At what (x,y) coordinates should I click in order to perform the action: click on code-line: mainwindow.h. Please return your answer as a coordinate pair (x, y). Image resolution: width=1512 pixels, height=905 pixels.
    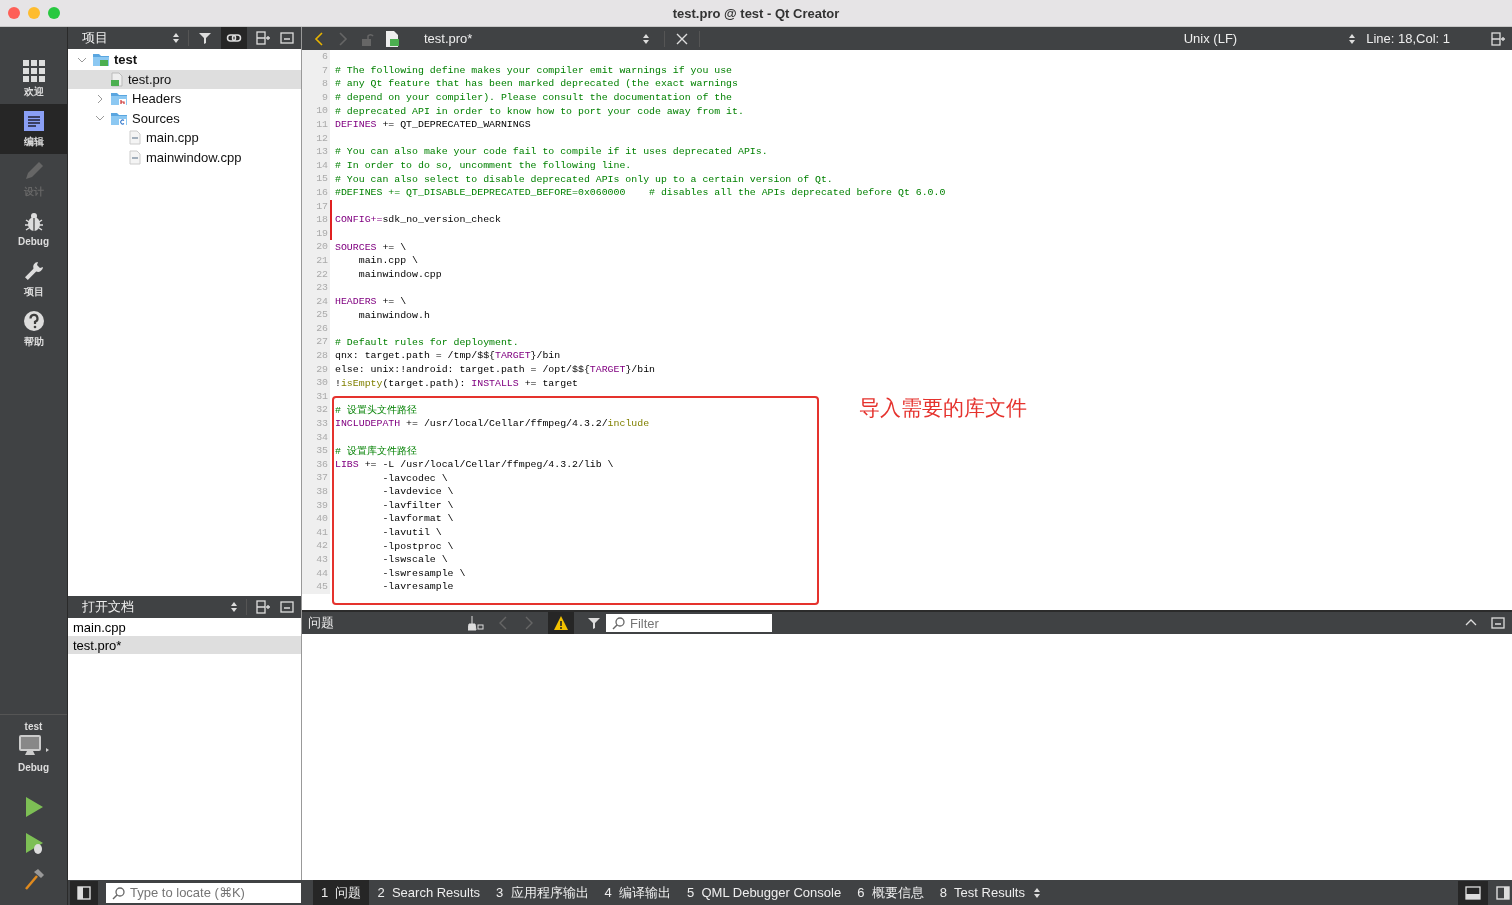
    Looking at the image, I should click on (393, 315).